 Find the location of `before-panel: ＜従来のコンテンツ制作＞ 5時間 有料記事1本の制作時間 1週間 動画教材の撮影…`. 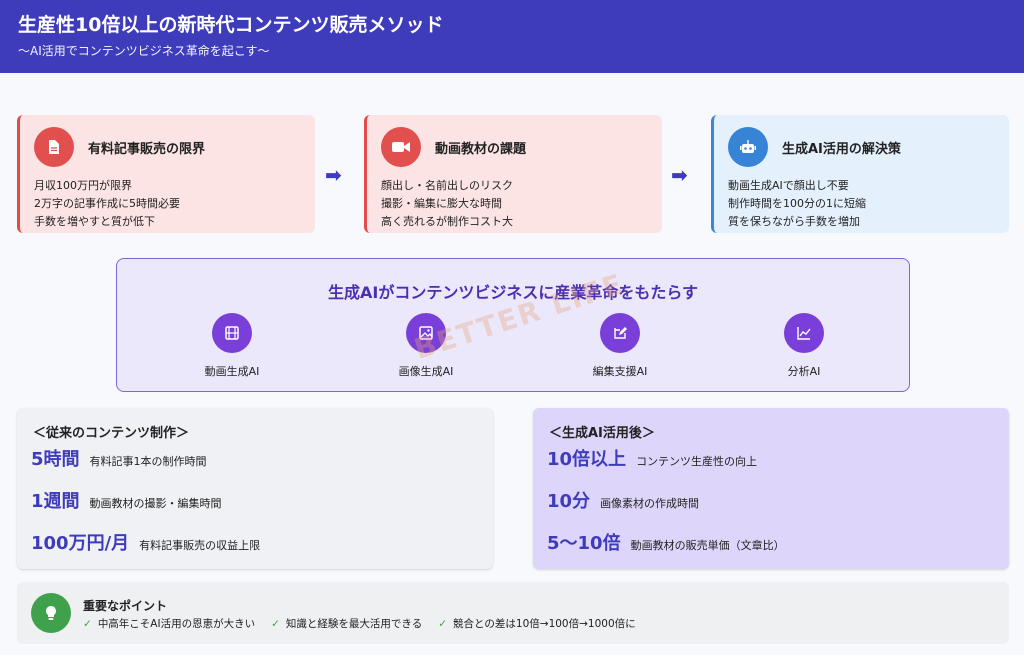

before-panel: ＜従来のコンテンツ制作＞ 5時間 有料記事1本の制作時間 1週間 動画教材の撮影… is located at coordinates (255, 488).